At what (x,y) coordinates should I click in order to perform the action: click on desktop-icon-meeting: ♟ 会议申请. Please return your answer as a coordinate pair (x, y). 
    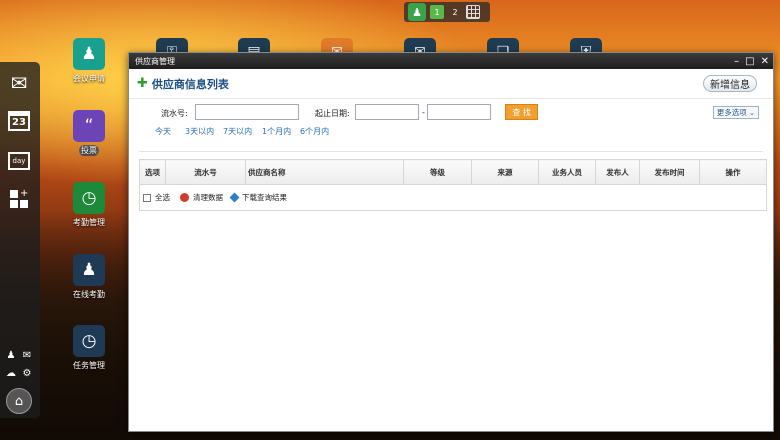
    Looking at the image, I should click on (89, 61).